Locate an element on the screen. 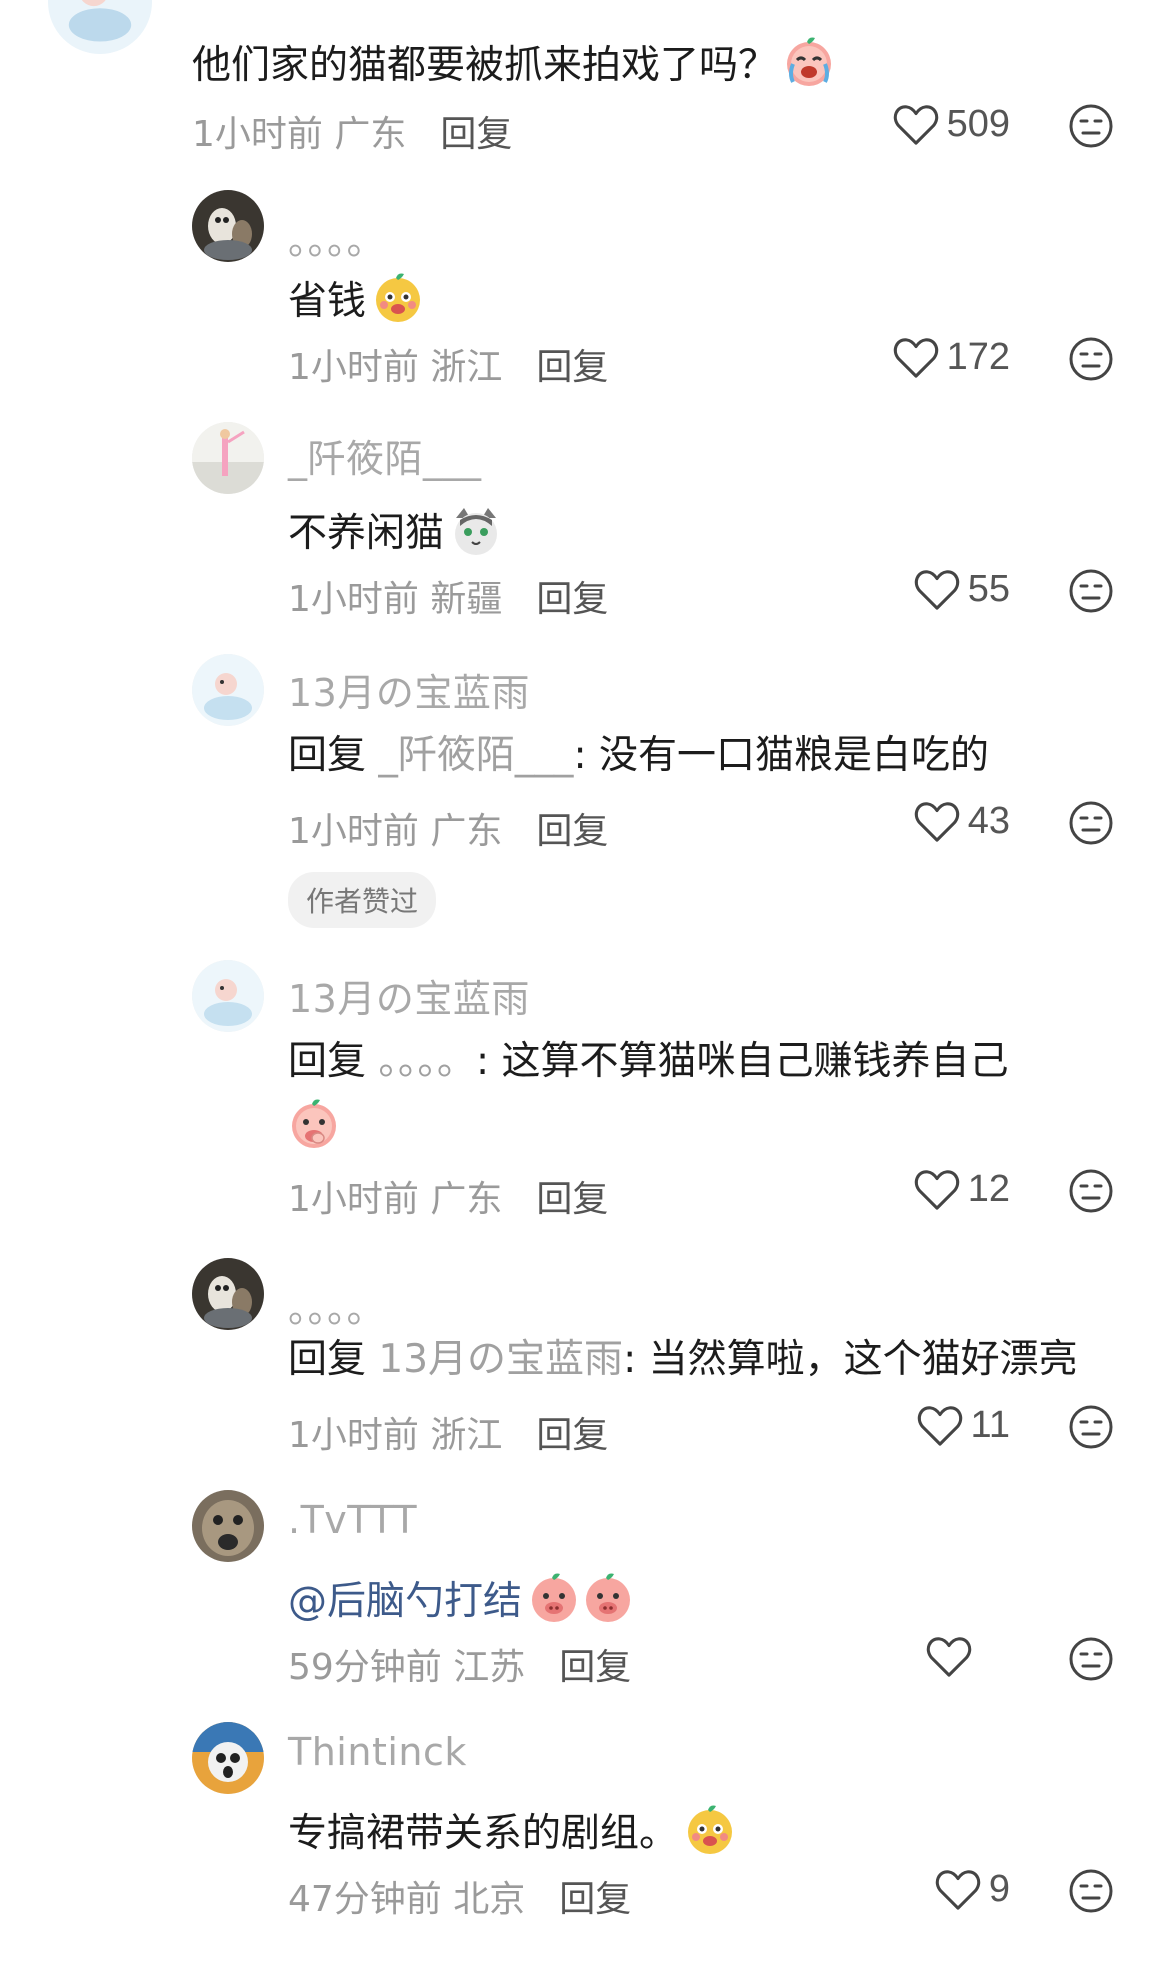 The image size is (1170, 1971). comment-meta: 47分钟前 北京 回复 is located at coordinates (459, 1896).